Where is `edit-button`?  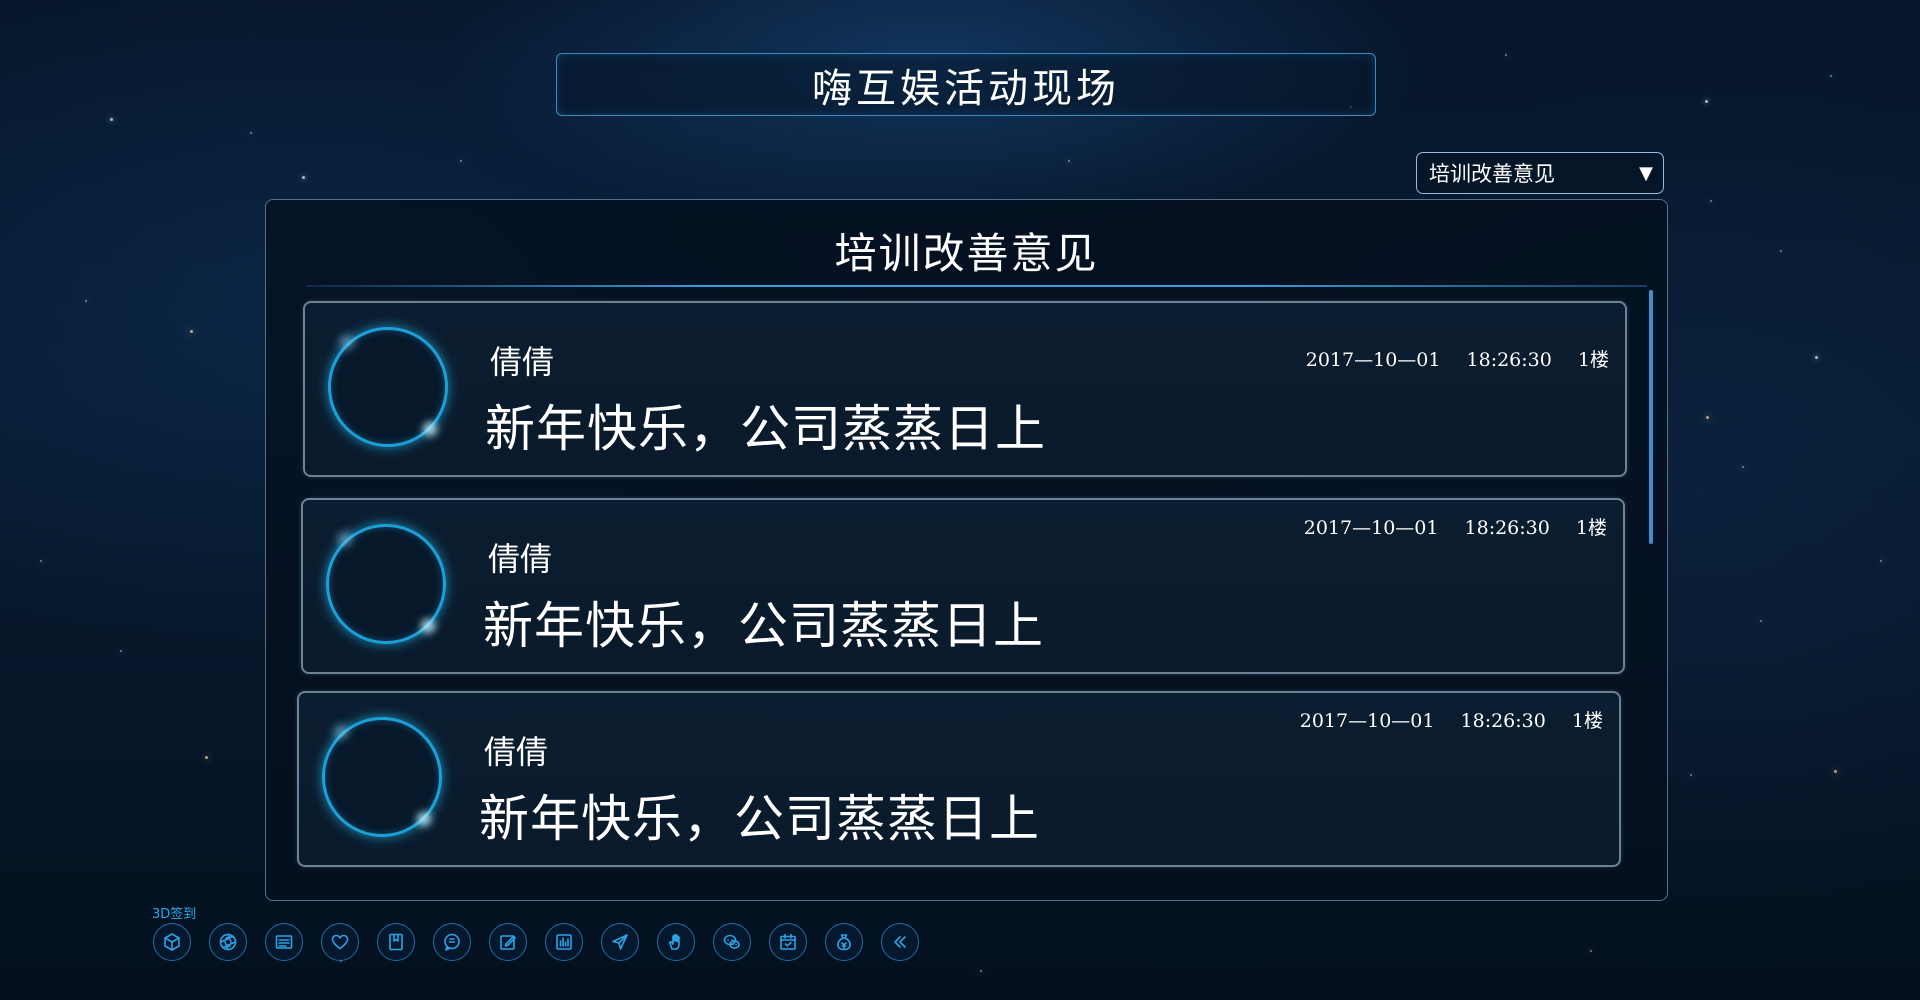 edit-button is located at coordinates (508, 942).